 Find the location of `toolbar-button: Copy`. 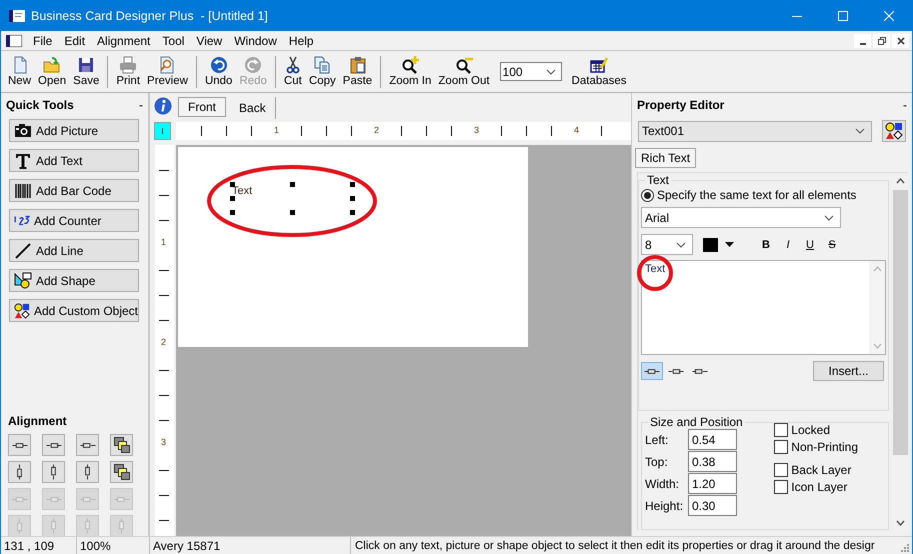

toolbar-button: Copy is located at coordinates (322, 71).